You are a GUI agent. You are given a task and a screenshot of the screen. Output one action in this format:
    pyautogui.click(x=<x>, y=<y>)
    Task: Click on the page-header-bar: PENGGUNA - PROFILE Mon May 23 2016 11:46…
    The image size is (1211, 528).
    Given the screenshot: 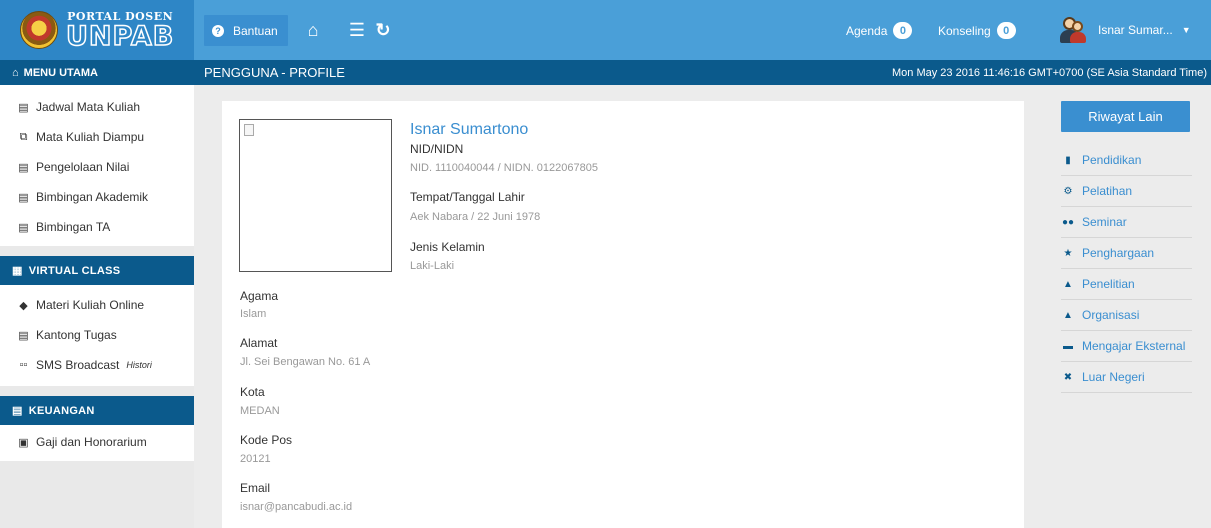 What is the action you would take?
    pyautogui.click(x=702, y=72)
    